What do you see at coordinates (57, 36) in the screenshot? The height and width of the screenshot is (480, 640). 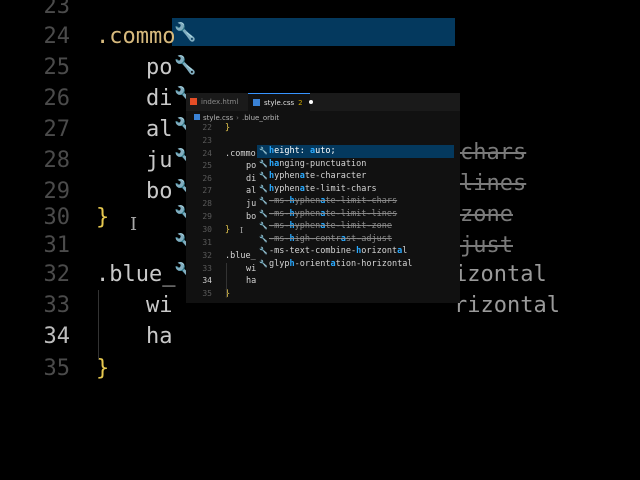 I see `bg-line-number: 24` at bounding box center [57, 36].